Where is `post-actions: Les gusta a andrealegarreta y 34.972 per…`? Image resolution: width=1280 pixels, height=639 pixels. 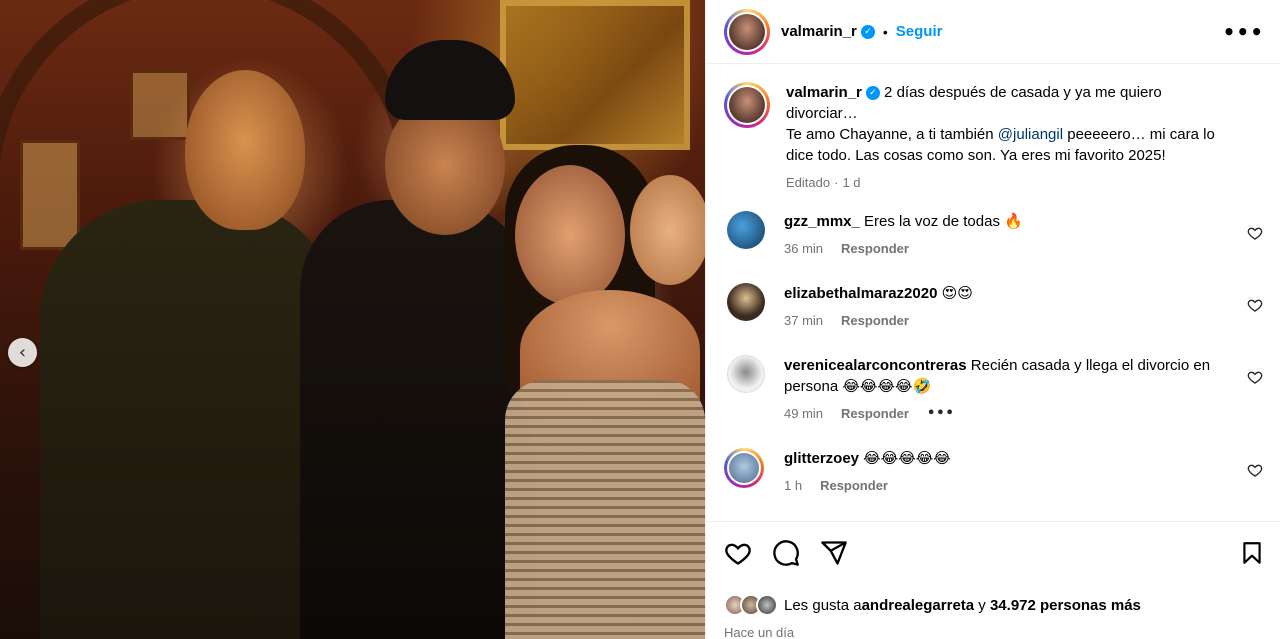
post-actions: Les gusta a andrealegarreta y 34.972 per… is located at coordinates (993, 581).